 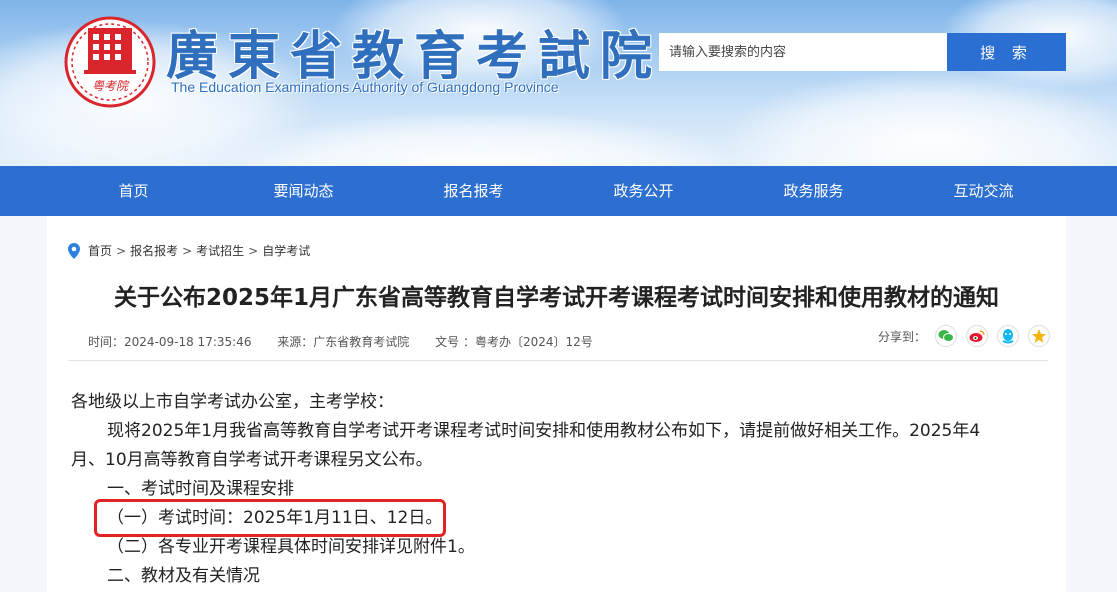 What do you see at coordinates (154, 250) in the screenshot?
I see `breadcrumb-registration: 报名报考` at bounding box center [154, 250].